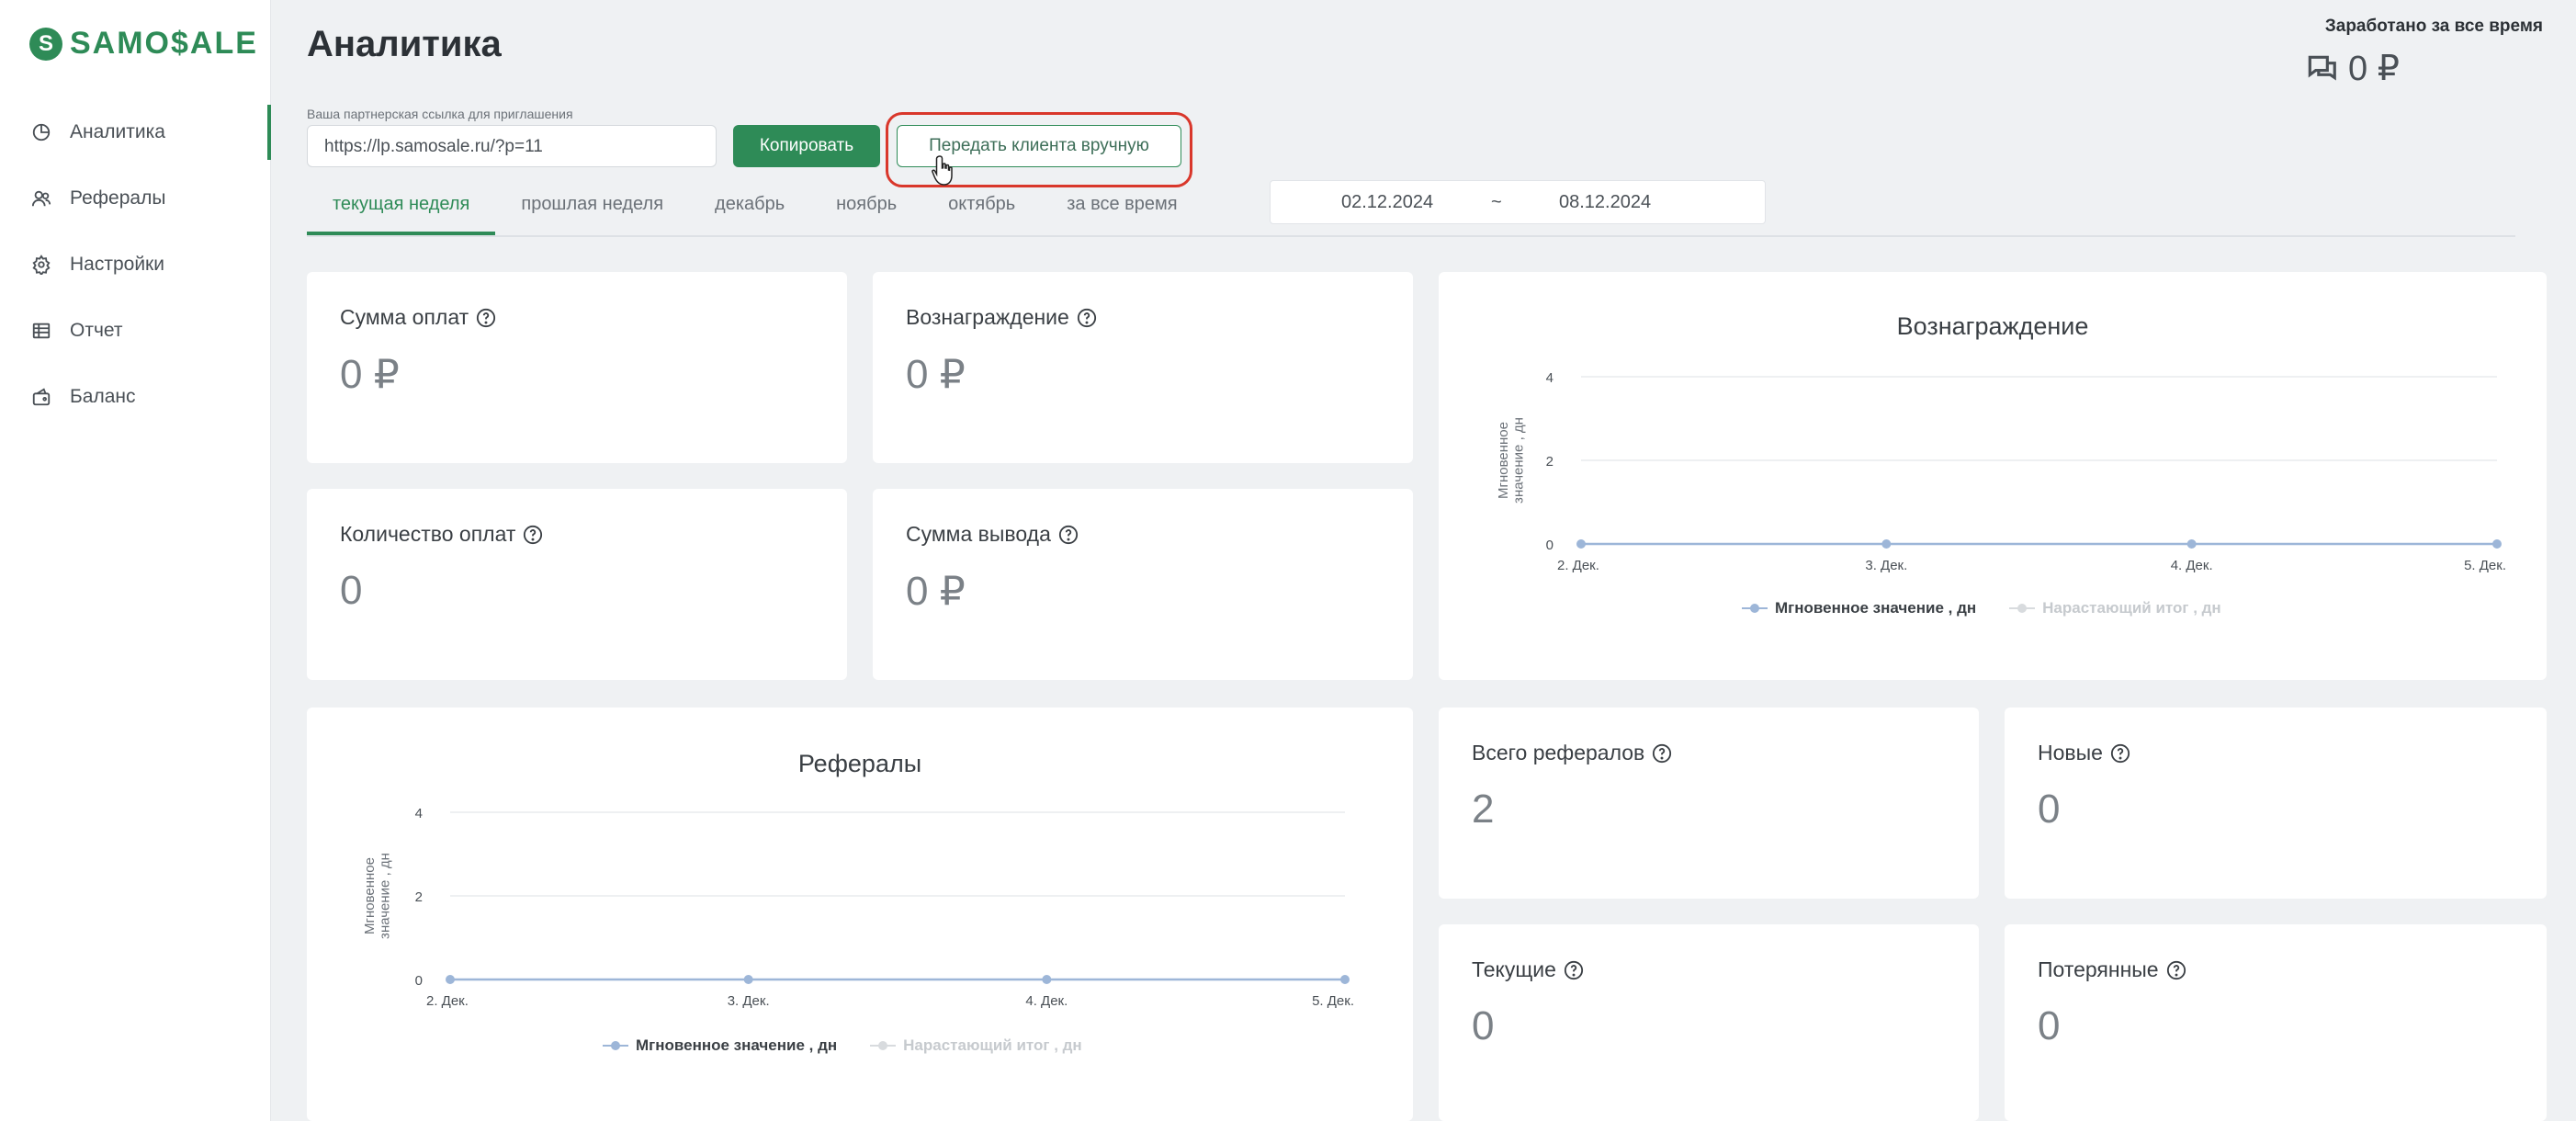 The height and width of the screenshot is (1121, 2576). What do you see at coordinates (577, 584) in the screenshot?
I see `card-count-payments: Количество оплат 0` at bounding box center [577, 584].